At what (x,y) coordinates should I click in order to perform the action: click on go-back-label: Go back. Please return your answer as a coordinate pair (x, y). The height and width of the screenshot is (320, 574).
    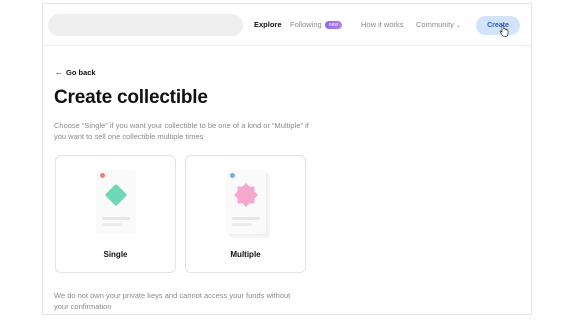
    Looking at the image, I should click on (81, 72).